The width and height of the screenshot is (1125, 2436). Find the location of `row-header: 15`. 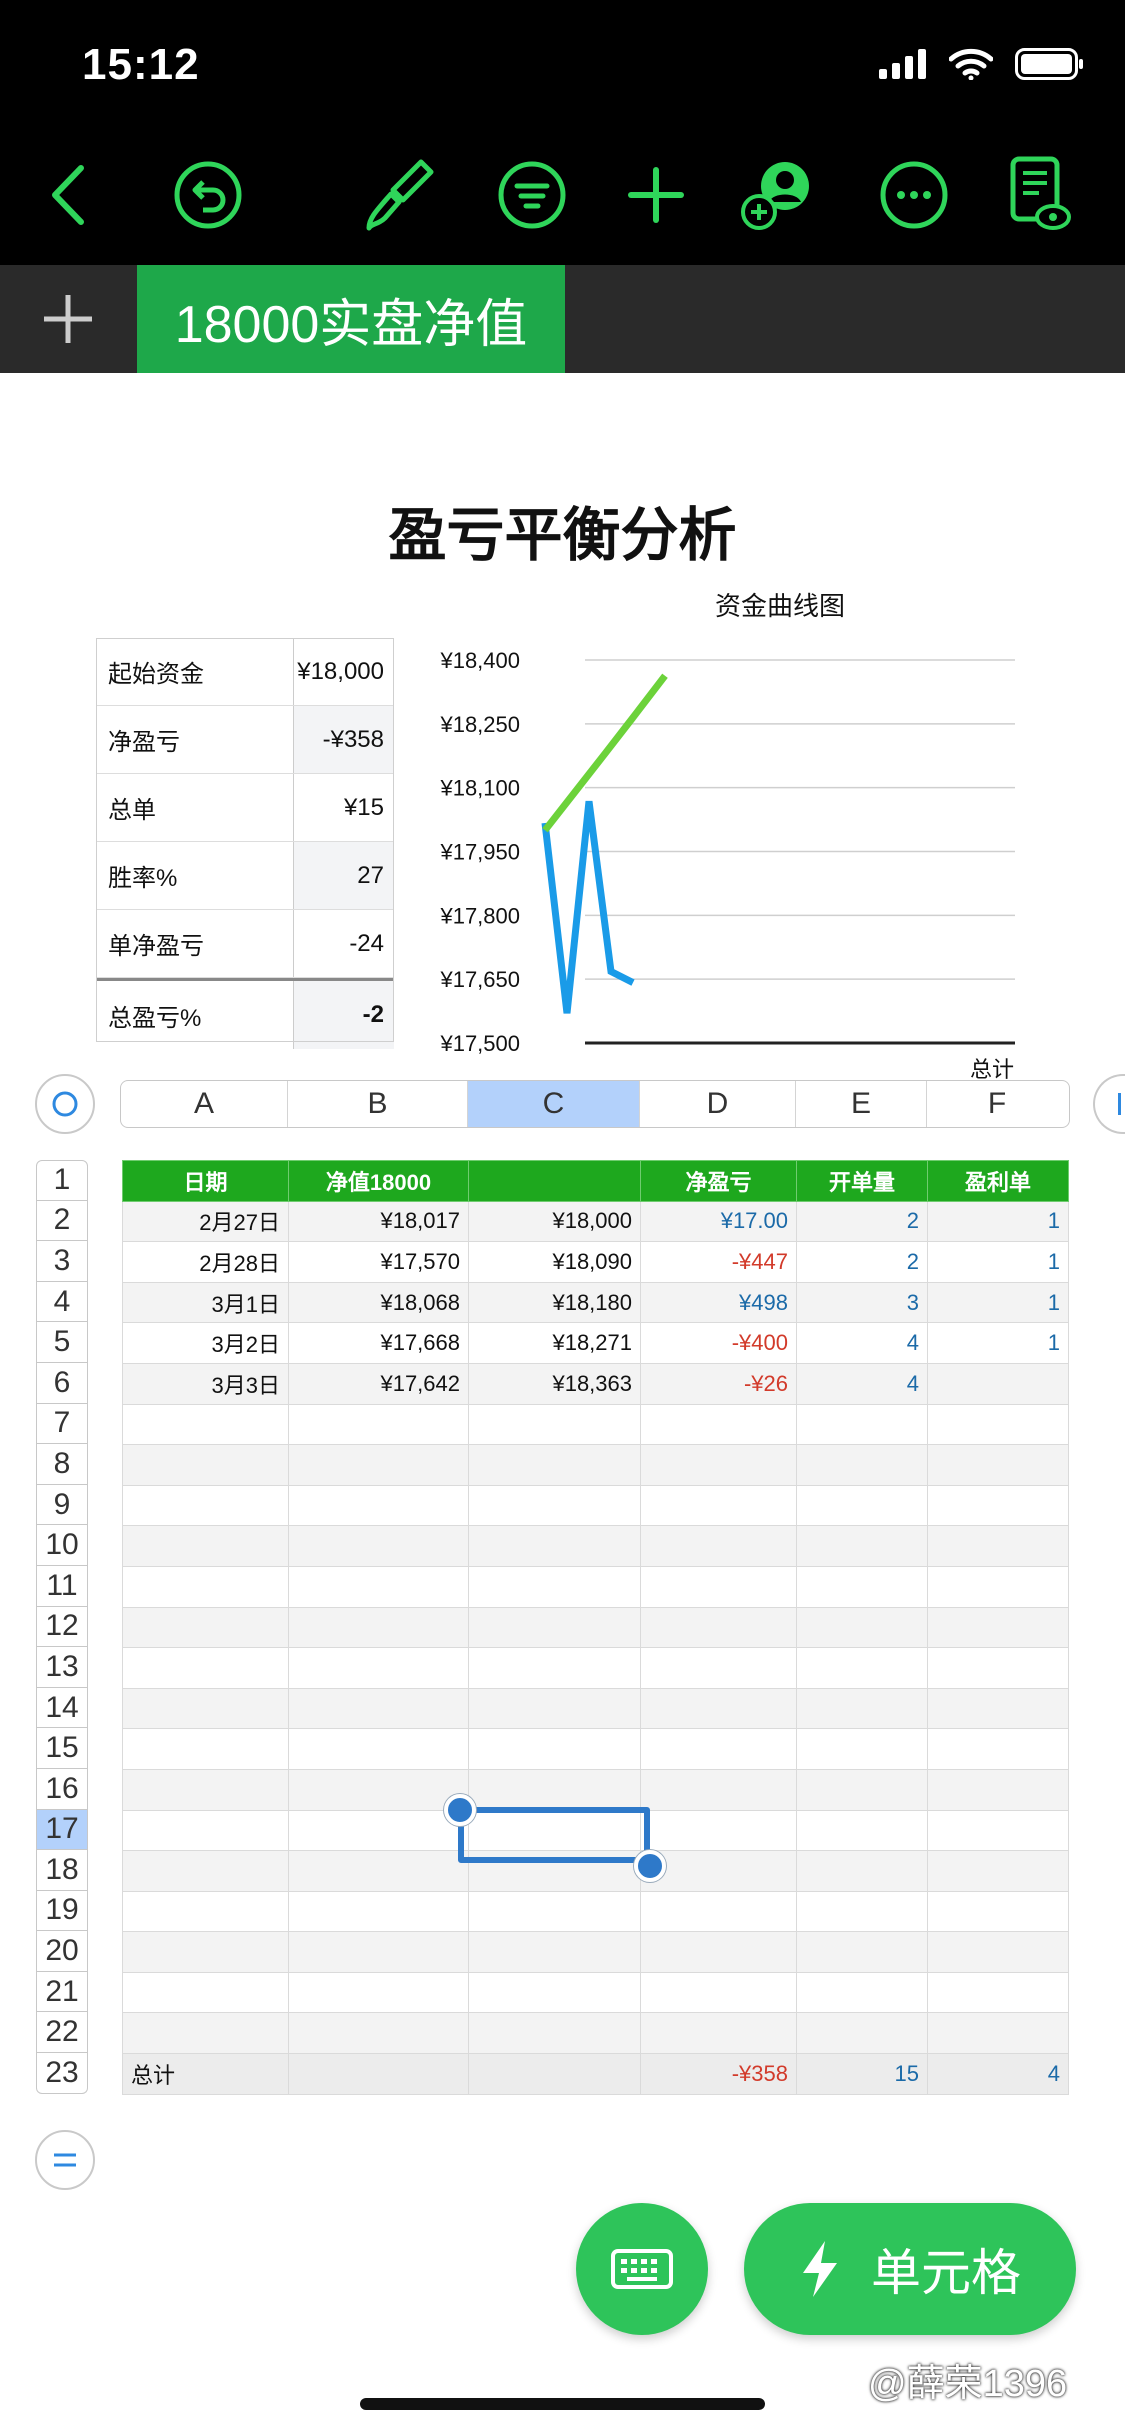

row-header: 15 is located at coordinates (62, 1748).